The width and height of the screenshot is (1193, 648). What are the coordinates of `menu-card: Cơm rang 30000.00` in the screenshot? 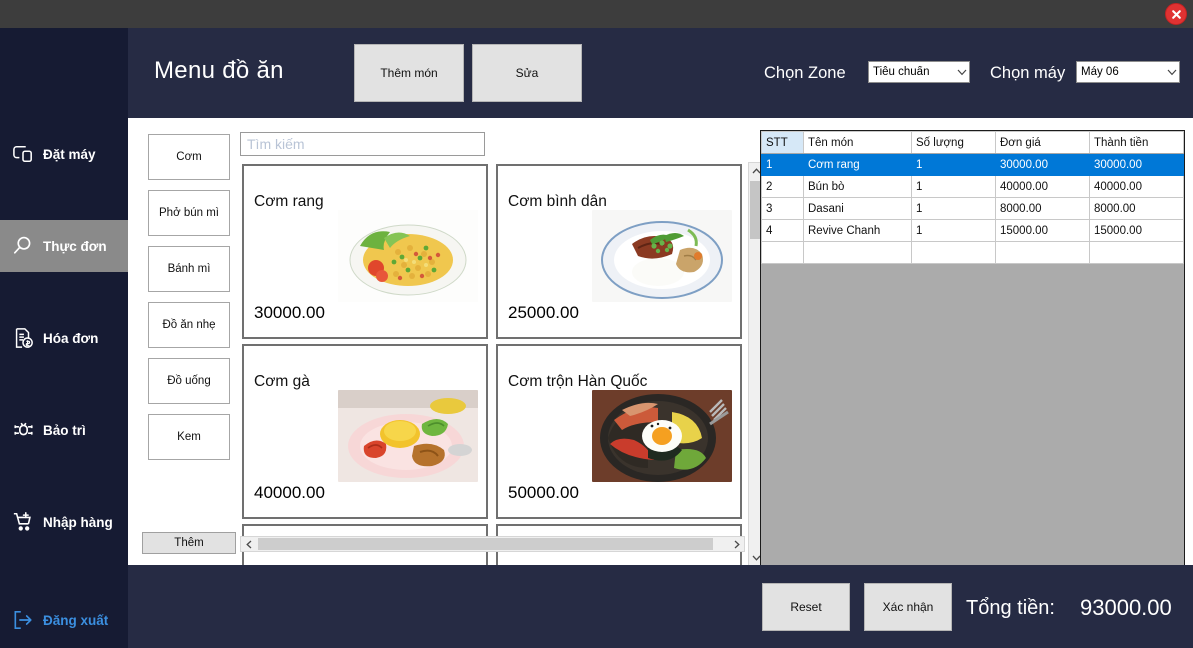 It's located at (365, 251).